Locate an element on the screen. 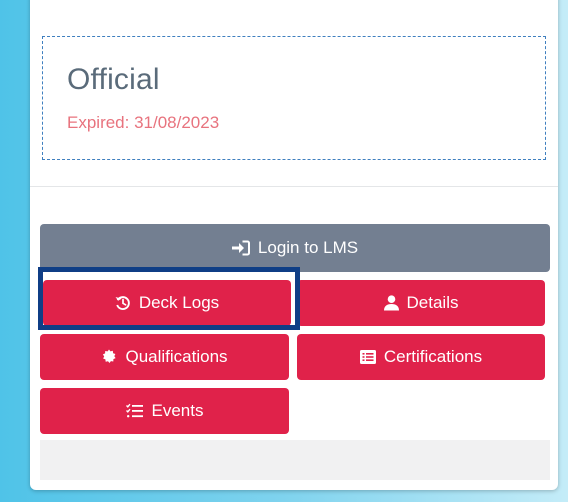 This screenshot has height=502, width=568. details-button: Details is located at coordinates (421, 303).